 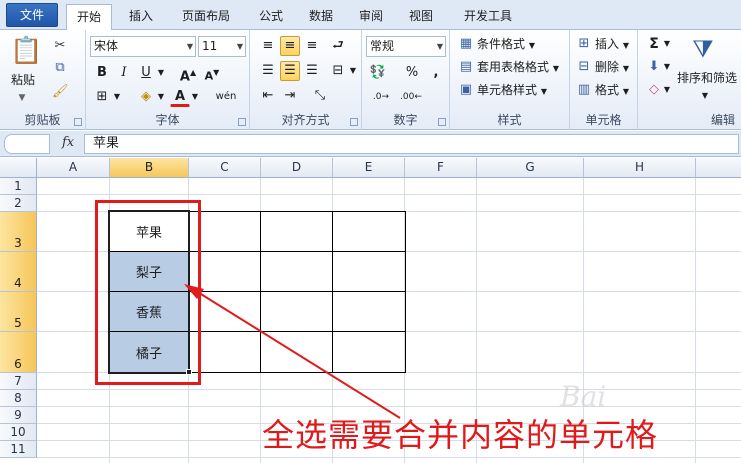 I want to click on format-as-table-icon: ▤, so click(x=466, y=67).